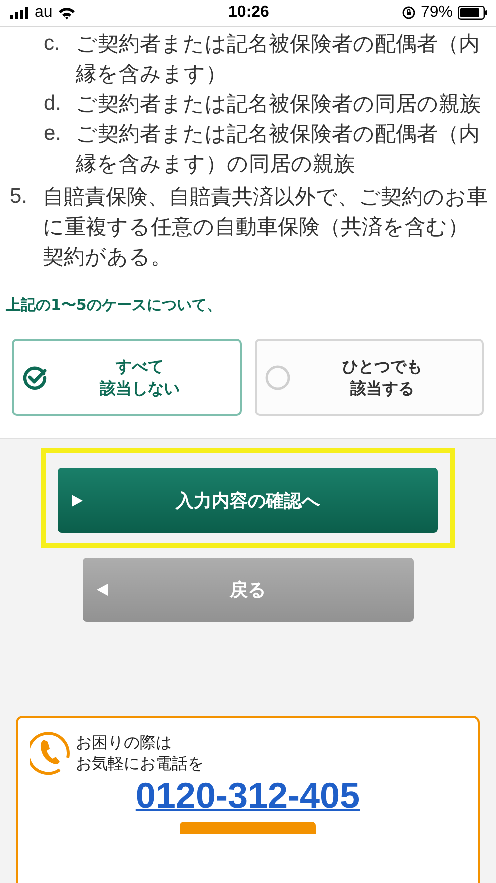  What do you see at coordinates (248, 828) in the screenshot?
I see `call-button` at bounding box center [248, 828].